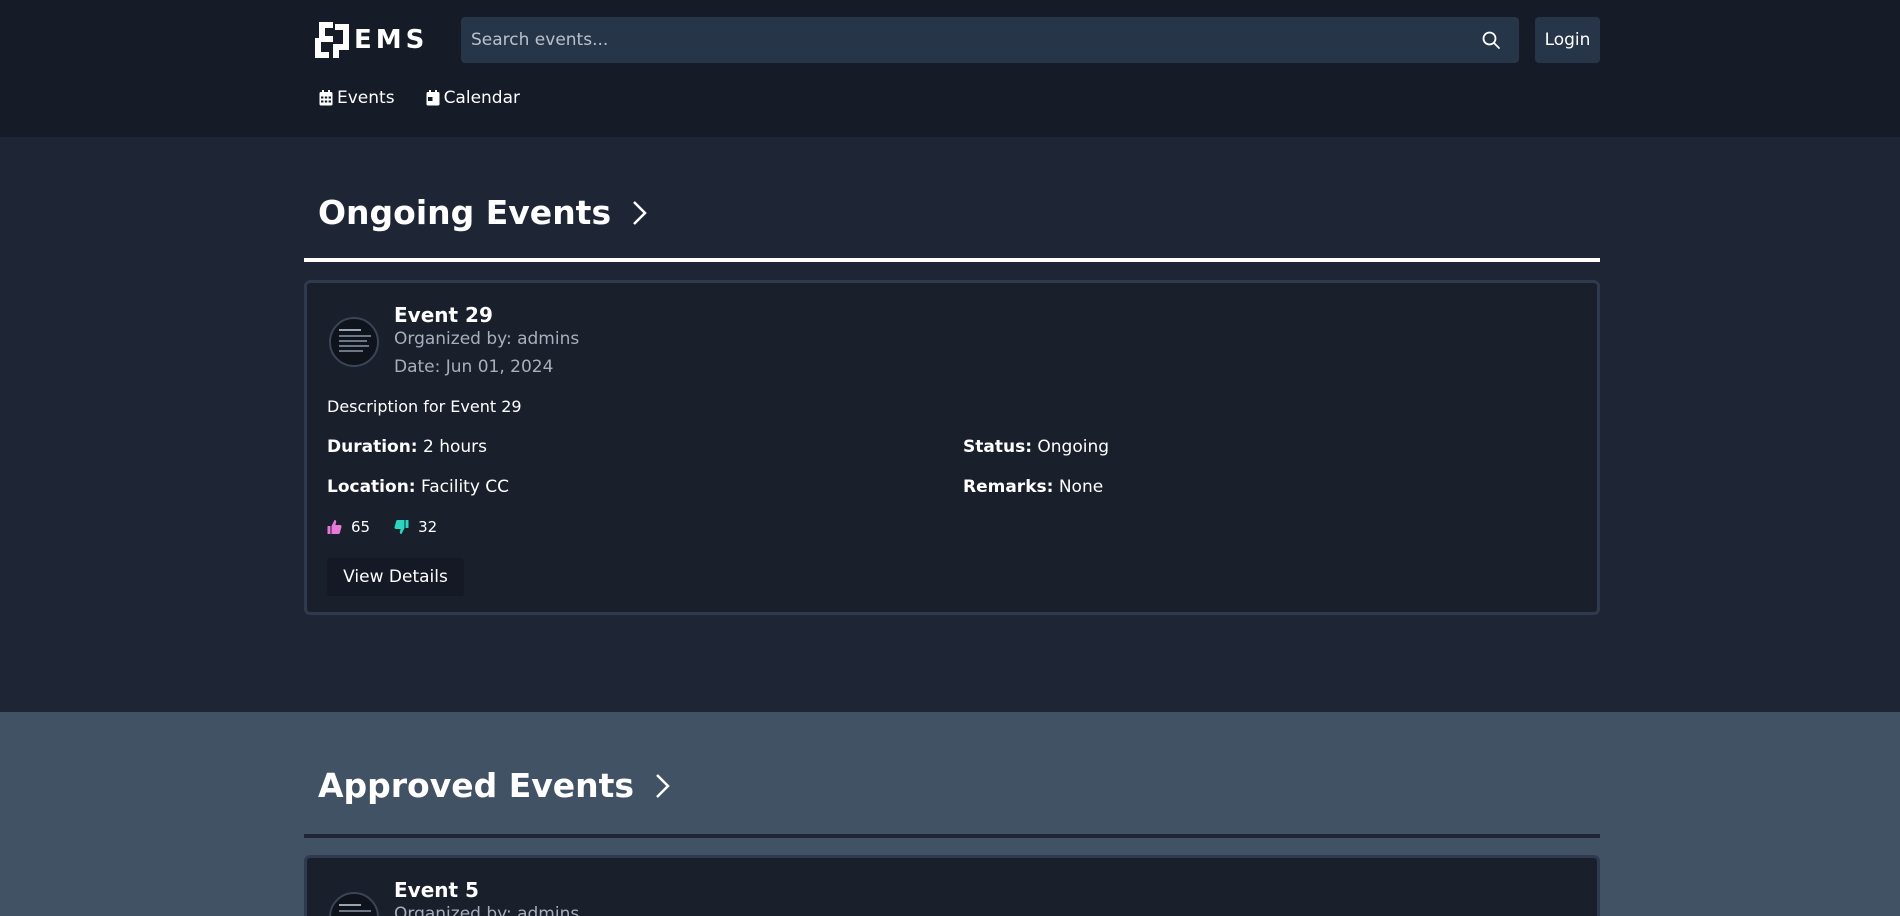  Describe the element at coordinates (436, 890) in the screenshot. I see `event-title: Event 5` at that location.